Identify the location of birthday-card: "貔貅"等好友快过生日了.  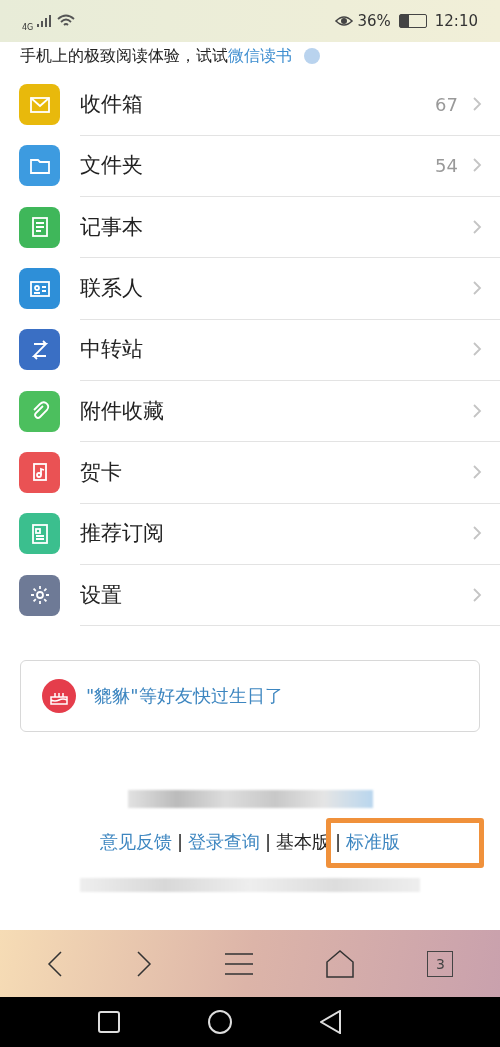
(250, 695).